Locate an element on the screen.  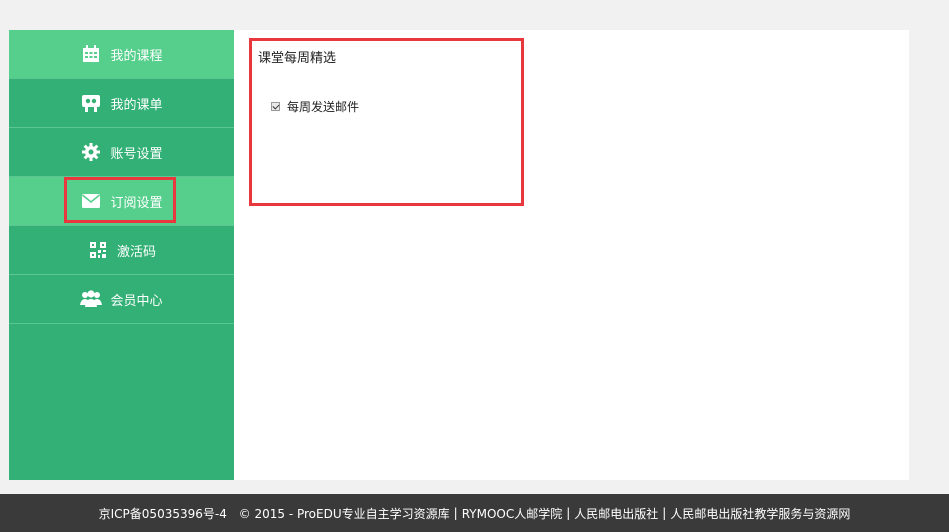
sidebar-item-label: 订阅设置 is located at coordinates (136, 203).